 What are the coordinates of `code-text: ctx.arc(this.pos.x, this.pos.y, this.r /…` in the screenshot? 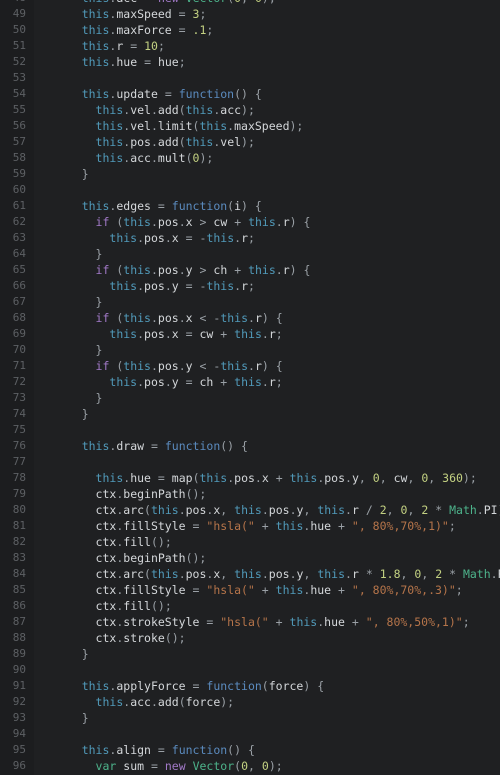 It's located at (267, 510).